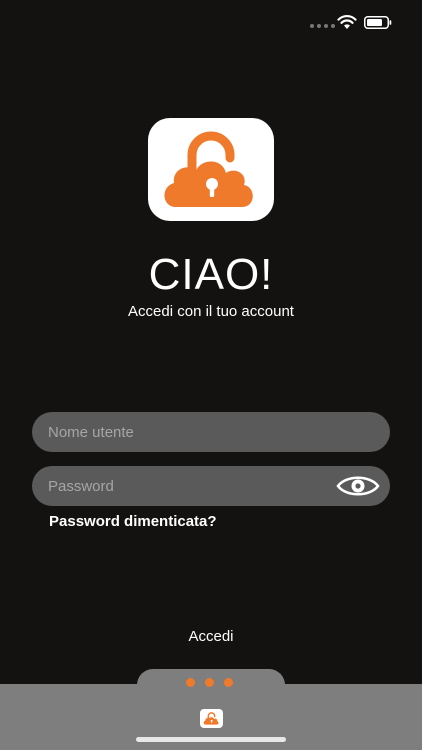 Image resolution: width=422 pixels, height=750 pixels. Describe the element at coordinates (347, 22) in the screenshot. I see `wifi-icon` at that location.